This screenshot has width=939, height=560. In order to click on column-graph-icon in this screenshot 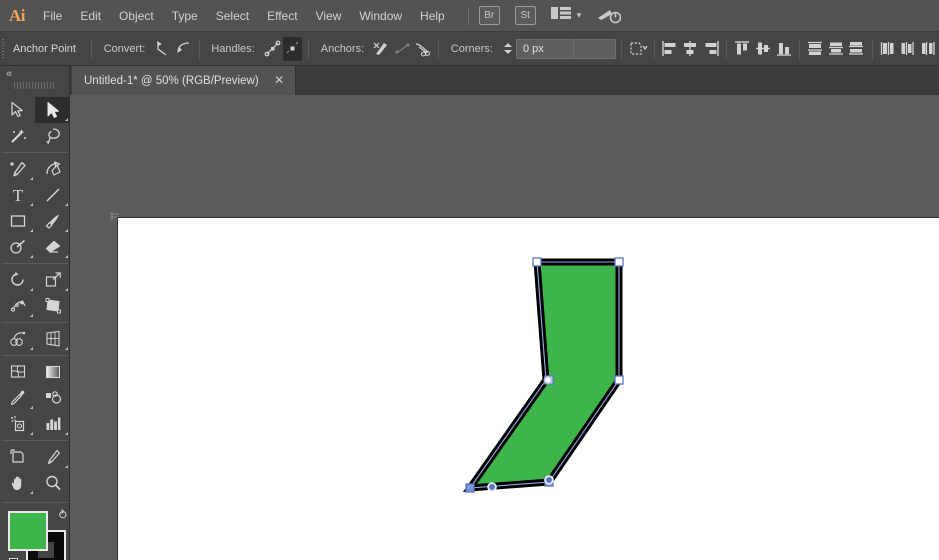, I will do `click(53, 423)`.